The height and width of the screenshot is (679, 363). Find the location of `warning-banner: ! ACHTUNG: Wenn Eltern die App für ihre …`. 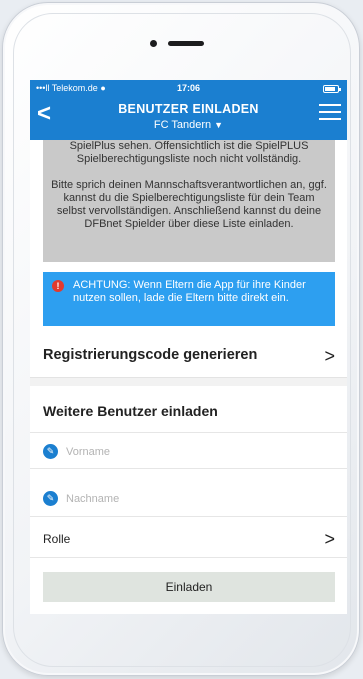

warning-banner: ! ACHTUNG: Wenn Eltern die App für ihre … is located at coordinates (189, 299).